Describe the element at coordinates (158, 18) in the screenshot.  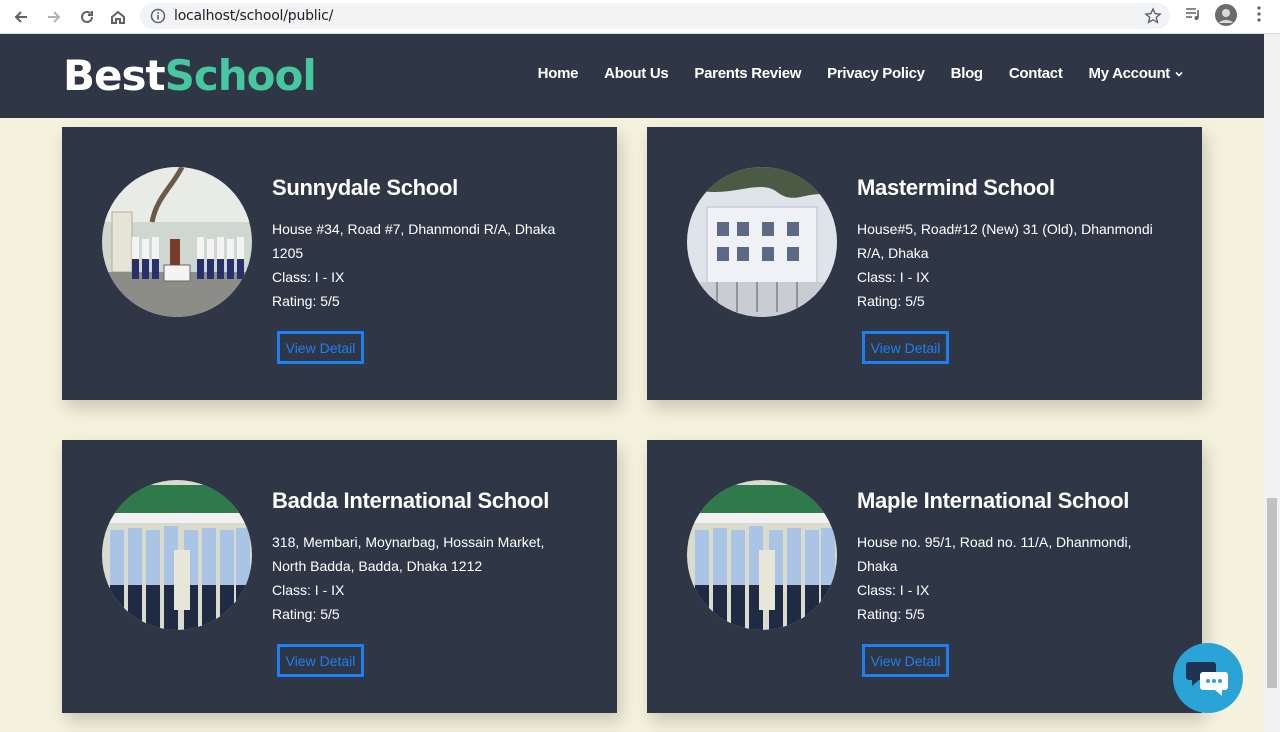
I see `info-icon` at that location.